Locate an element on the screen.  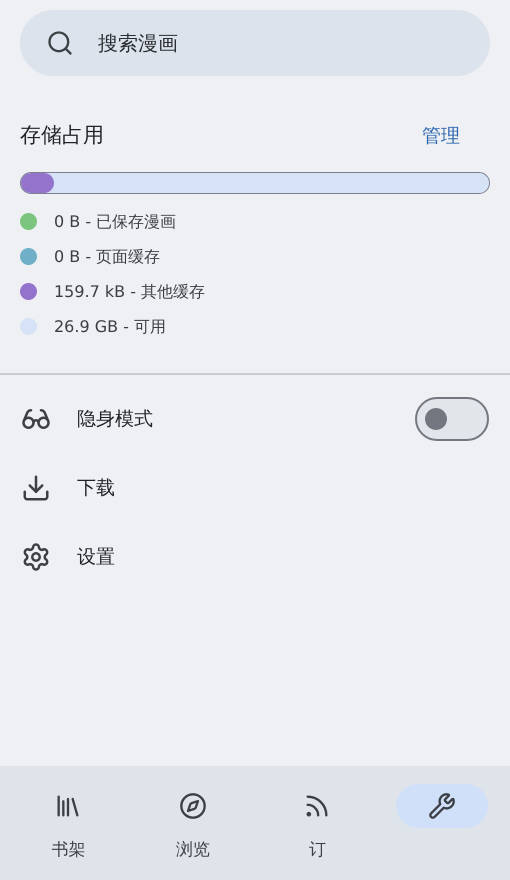
menu-item: 隐身模式 is located at coordinates (255, 419).